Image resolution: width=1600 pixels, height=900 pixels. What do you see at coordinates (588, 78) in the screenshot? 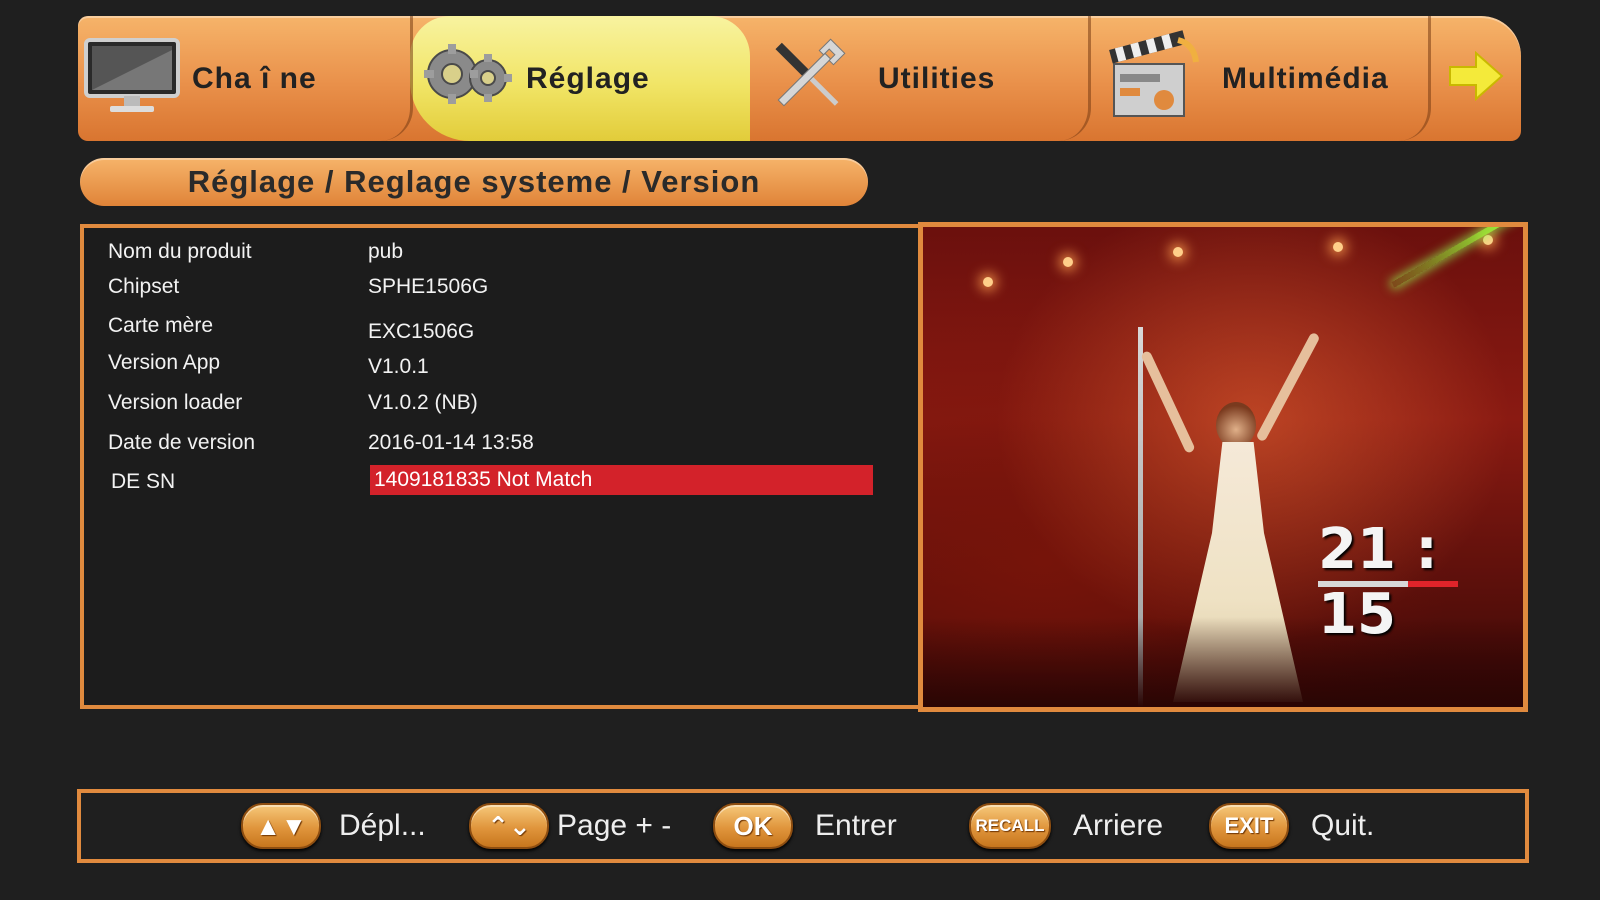
I see `tab-label: Réglage` at bounding box center [588, 78].